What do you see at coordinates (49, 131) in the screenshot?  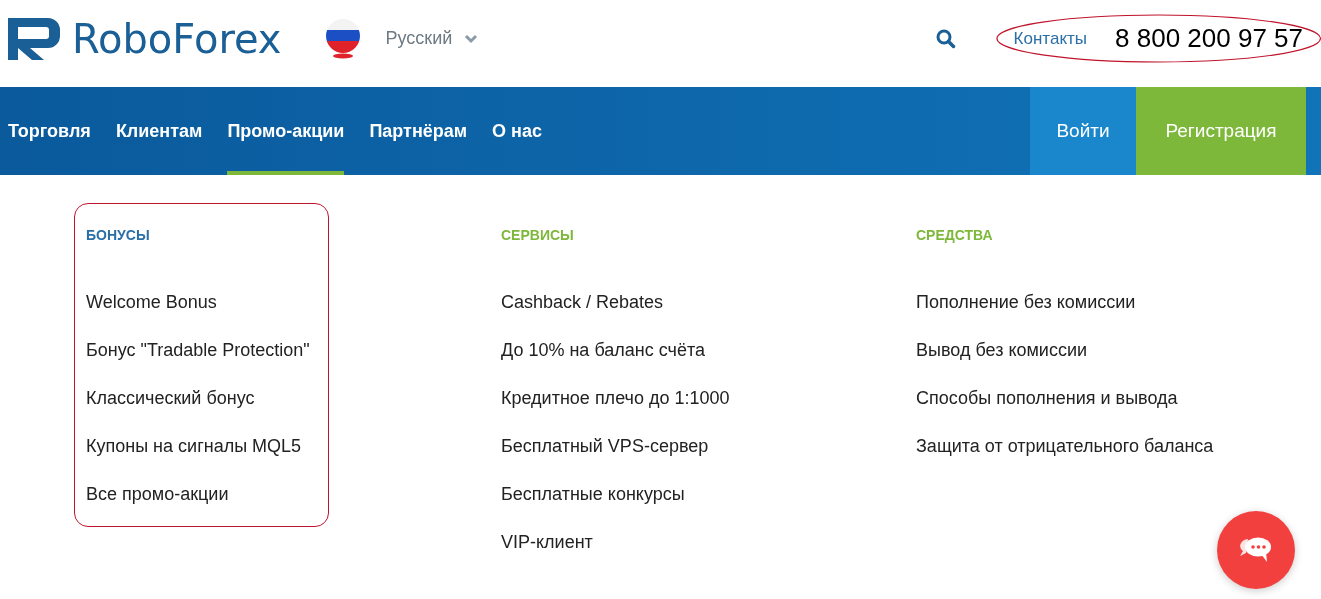 I see `nav-tab: Торговля` at bounding box center [49, 131].